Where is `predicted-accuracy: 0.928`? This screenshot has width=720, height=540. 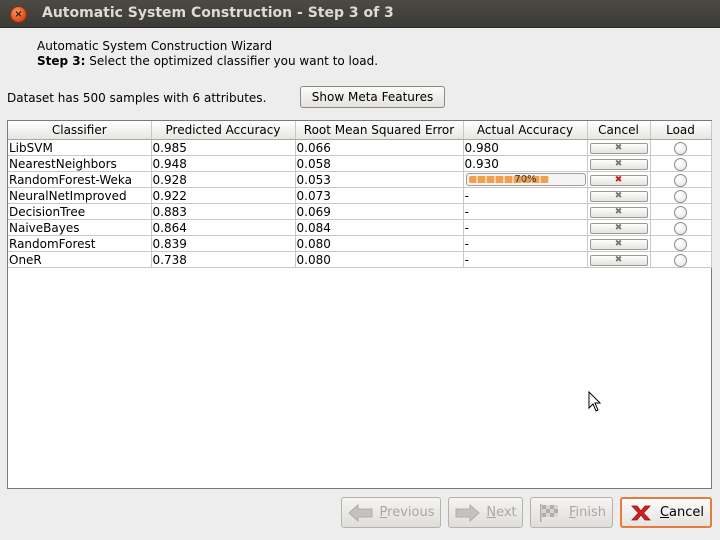 predicted-accuracy: 0.928 is located at coordinates (223, 179).